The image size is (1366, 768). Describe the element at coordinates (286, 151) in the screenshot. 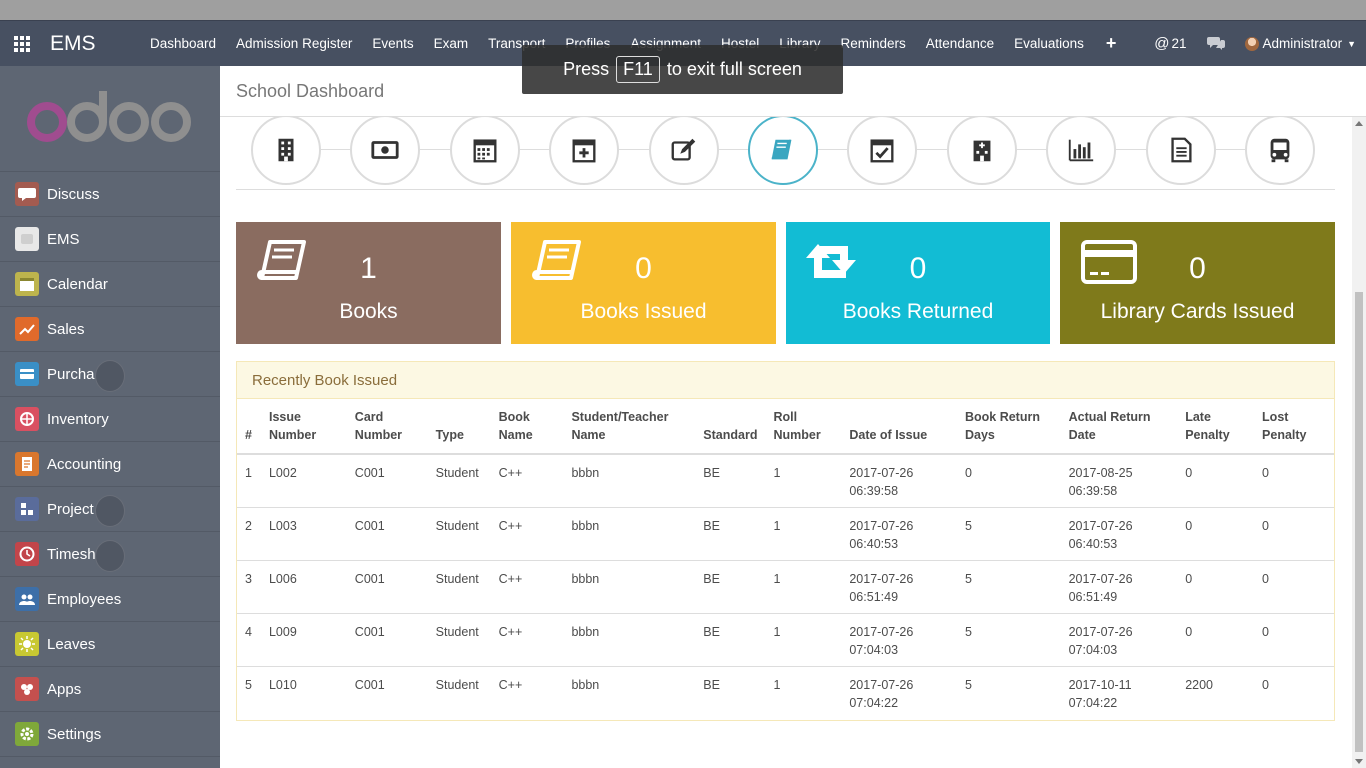

I see `building-icon` at that location.